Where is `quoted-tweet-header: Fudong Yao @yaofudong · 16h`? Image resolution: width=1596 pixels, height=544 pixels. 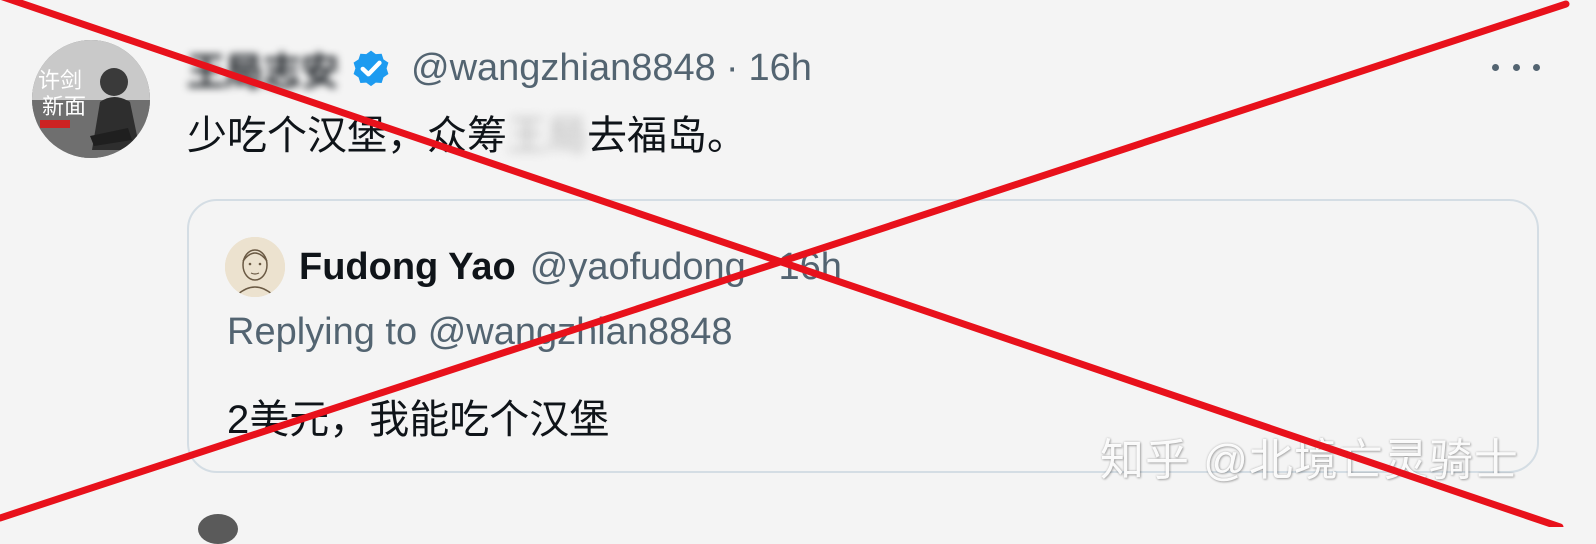 quoted-tweet-header: Fudong Yao @yaofudong · 16h is located at coordinates (570, 267).